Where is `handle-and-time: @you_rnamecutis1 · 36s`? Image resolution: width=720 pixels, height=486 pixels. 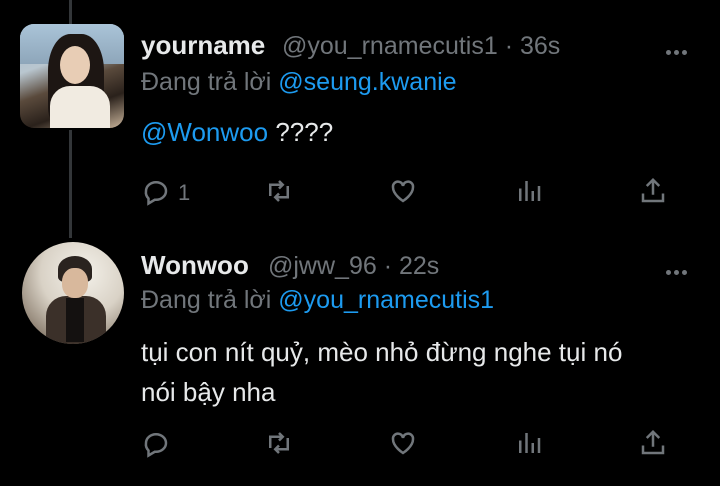
handle-and-time: @you_rnamecutis1 · 36s is located at coordinates (421, 46).